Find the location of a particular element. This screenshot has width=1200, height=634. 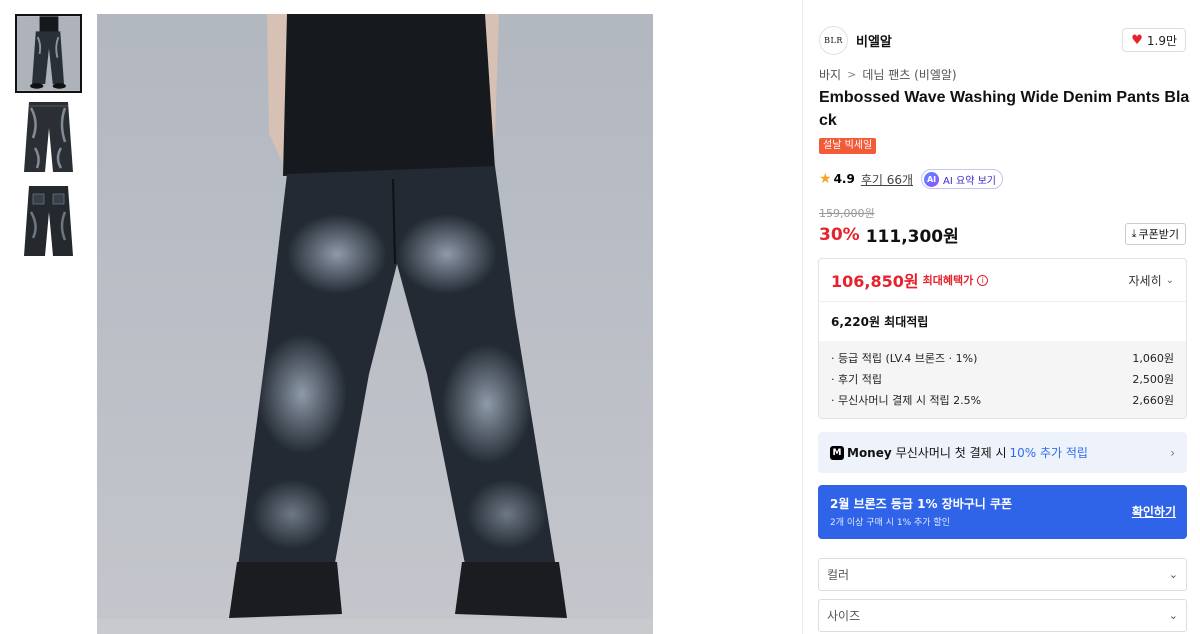

money-logo-icon: M is located at coordinates (837, 452).